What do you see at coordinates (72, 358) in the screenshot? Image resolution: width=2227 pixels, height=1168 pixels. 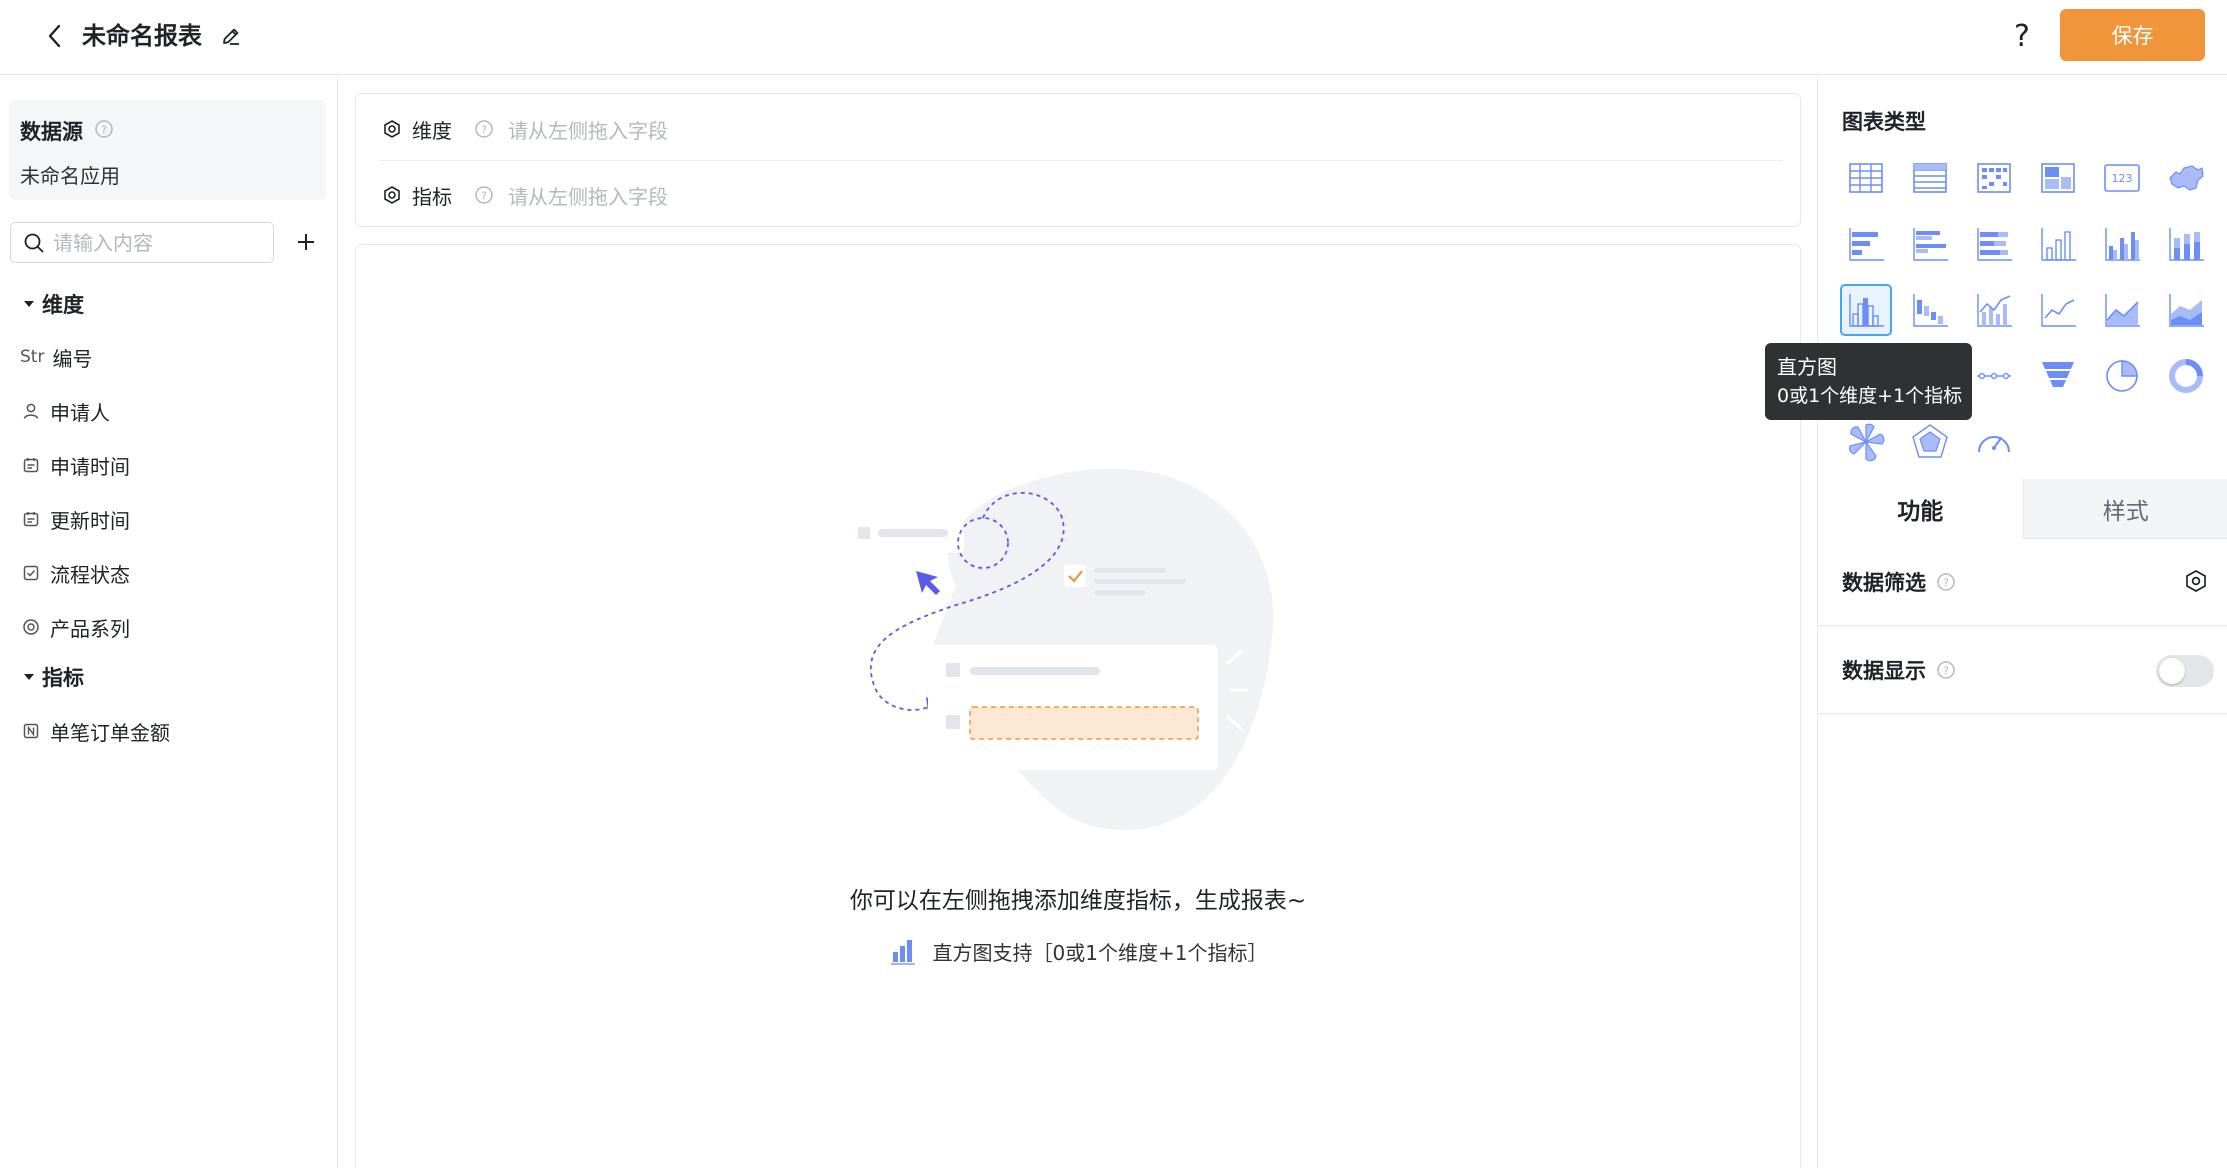 I see `field-label: 编号` at bounding box center [72, 358].